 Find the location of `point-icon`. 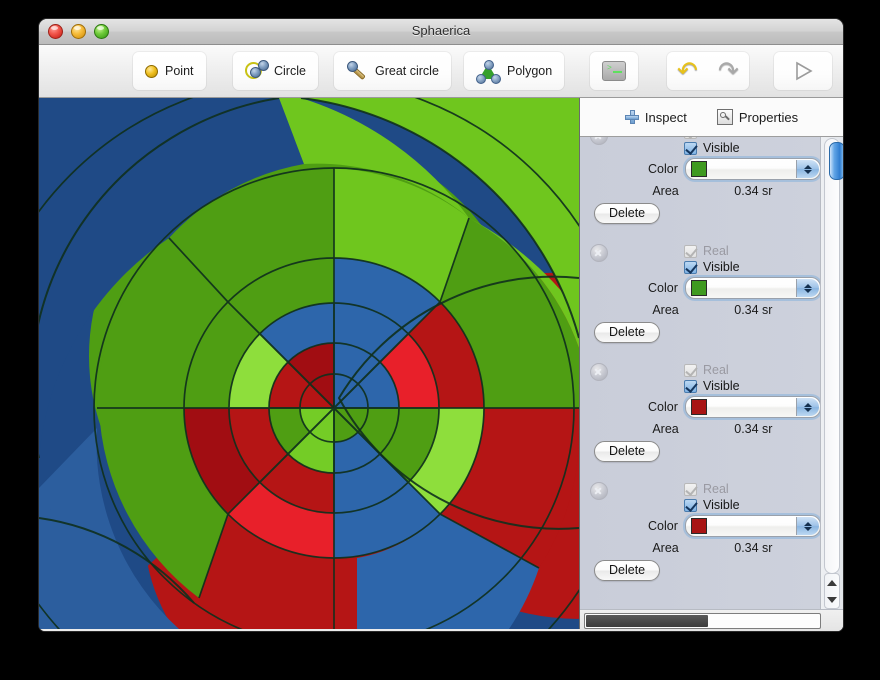

point-icon is located at coordinates (151, 71).